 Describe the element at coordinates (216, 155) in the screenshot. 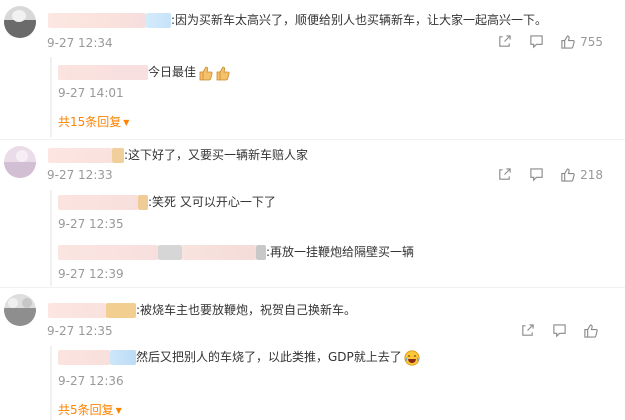

I see `comment-text: :这下好了，又要买一辆新车赔人家` at that location.